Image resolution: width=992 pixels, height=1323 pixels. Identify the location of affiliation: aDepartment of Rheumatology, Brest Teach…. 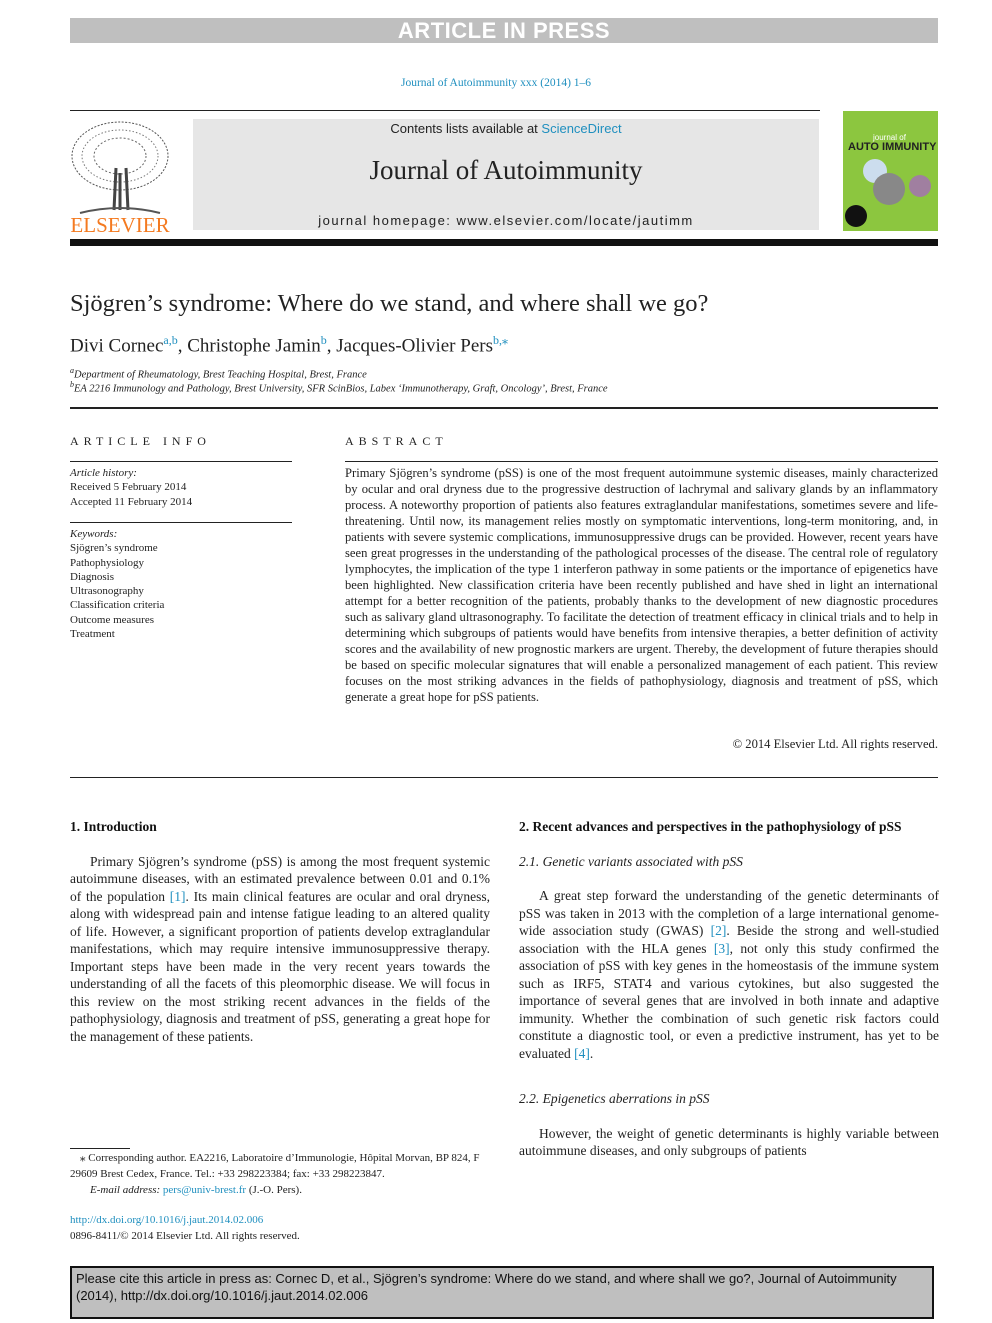
(218, 373).